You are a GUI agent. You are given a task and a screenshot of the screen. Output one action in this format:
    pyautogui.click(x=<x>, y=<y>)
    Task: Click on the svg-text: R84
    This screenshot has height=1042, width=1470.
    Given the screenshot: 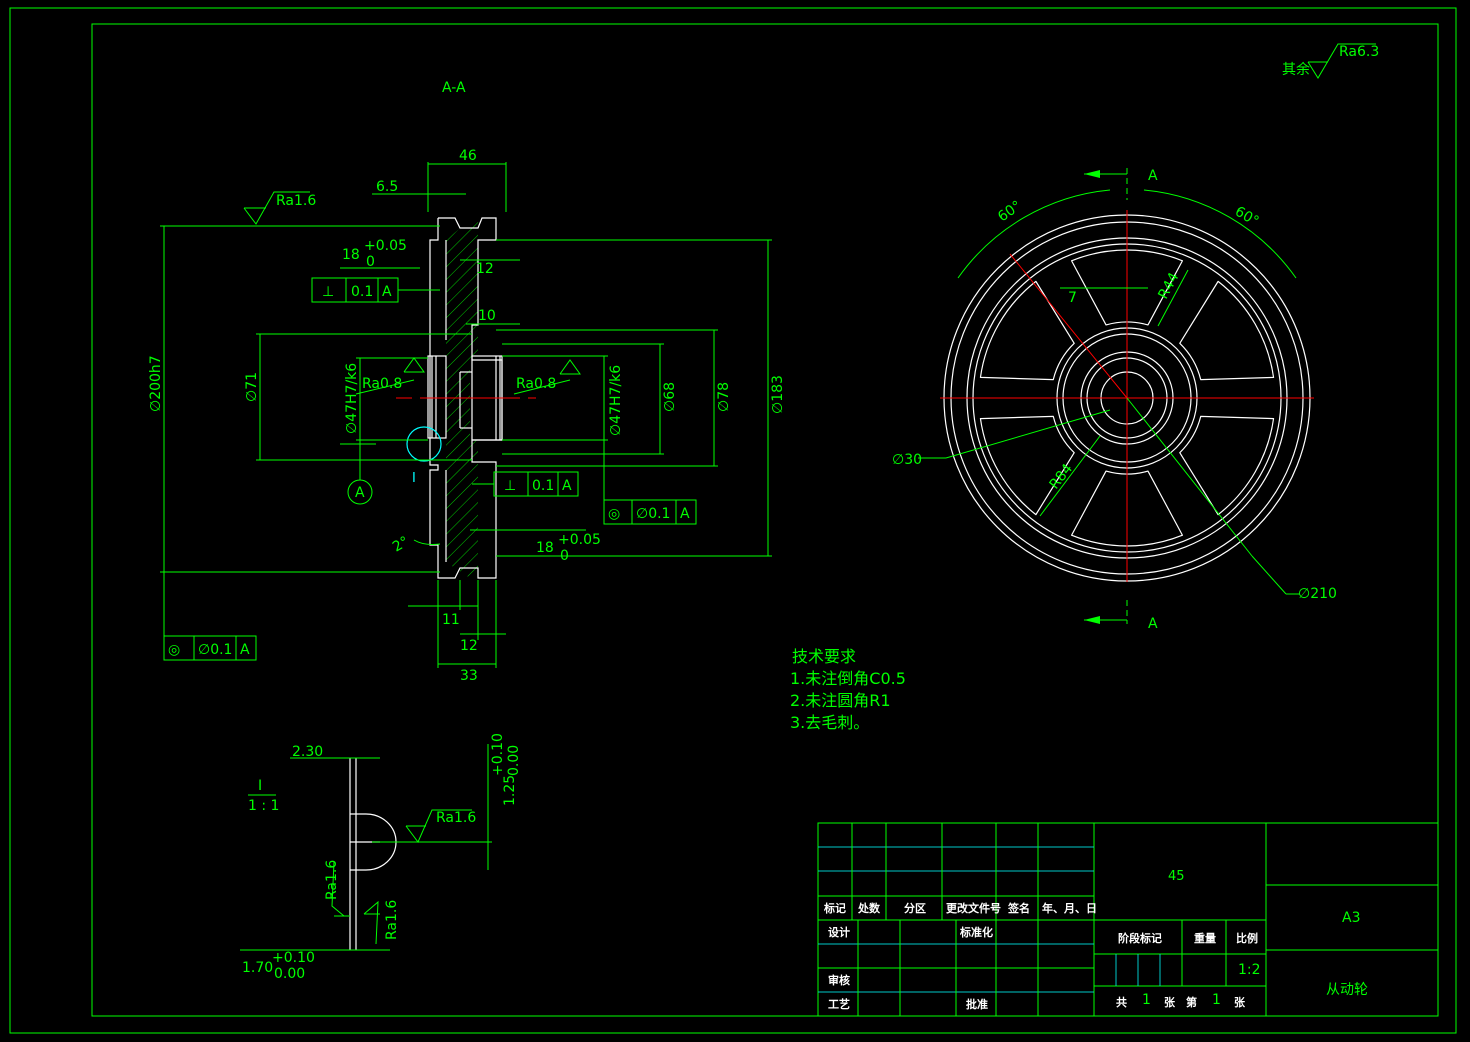 What is the action you would take?
    pyautogui.click(x=1062, y=477)
    